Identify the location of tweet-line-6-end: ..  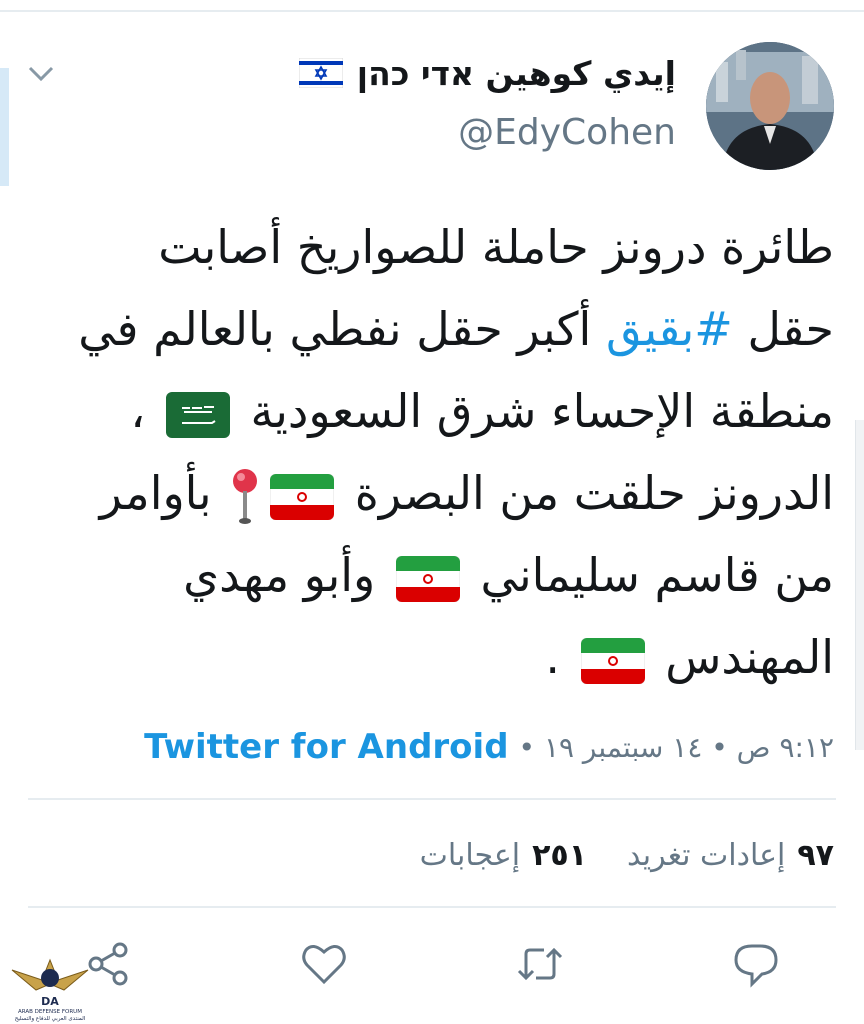
(560, 657).